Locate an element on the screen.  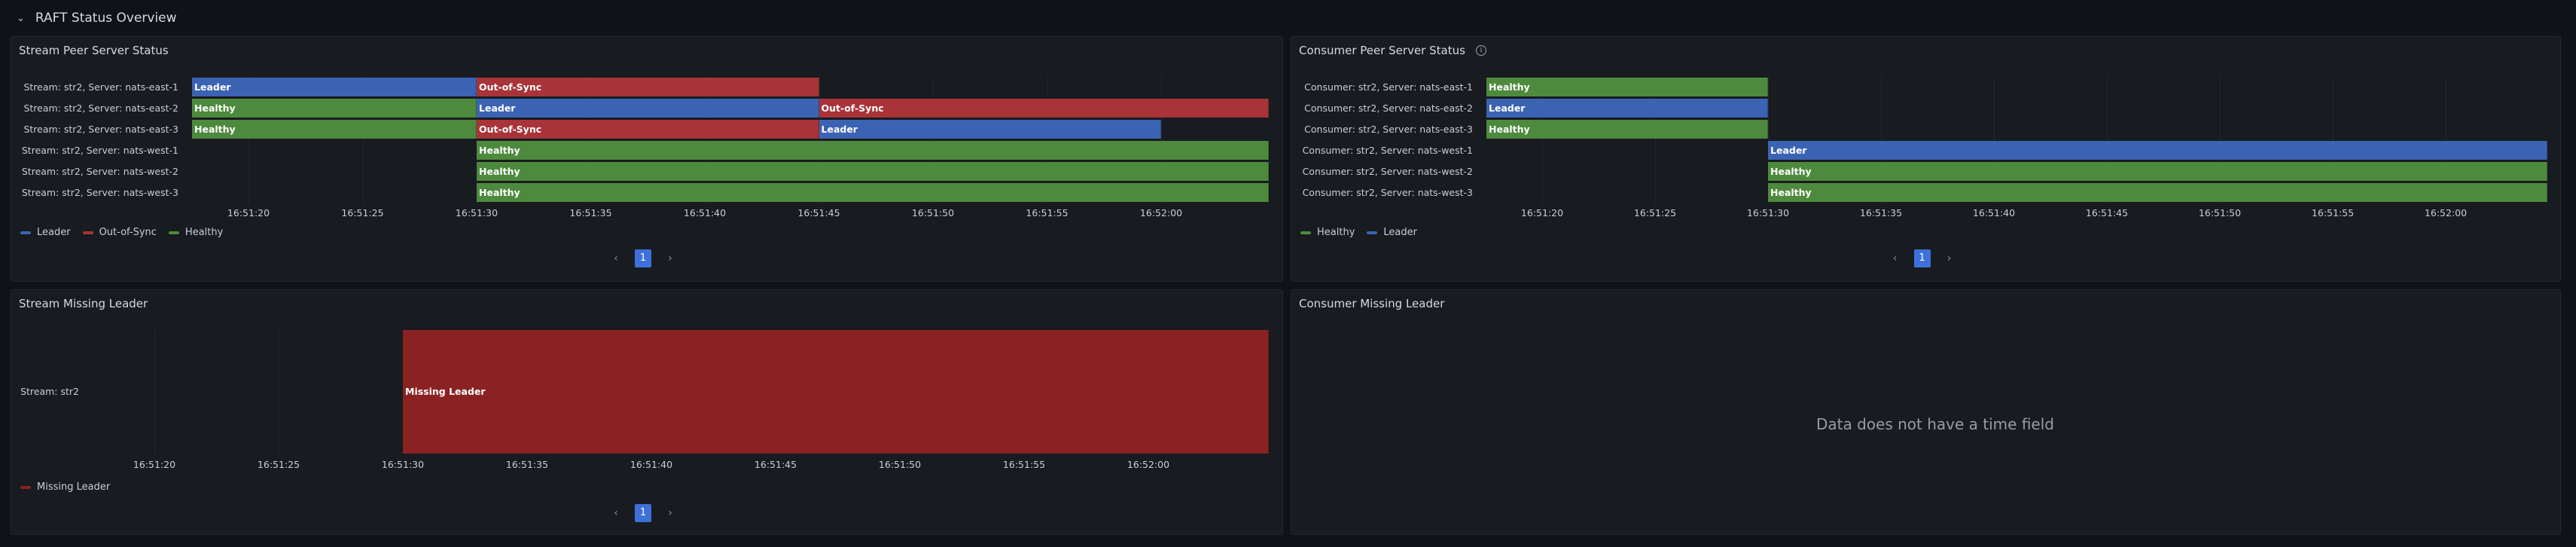
row-label: Consumer: str2, Server: nats-east-1 is located at coordinates (1388, 87).